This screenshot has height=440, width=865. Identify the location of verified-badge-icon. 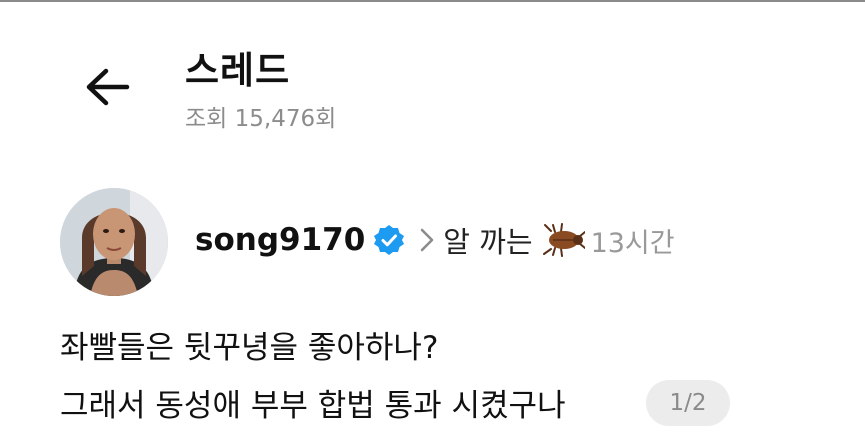
(389, 240).